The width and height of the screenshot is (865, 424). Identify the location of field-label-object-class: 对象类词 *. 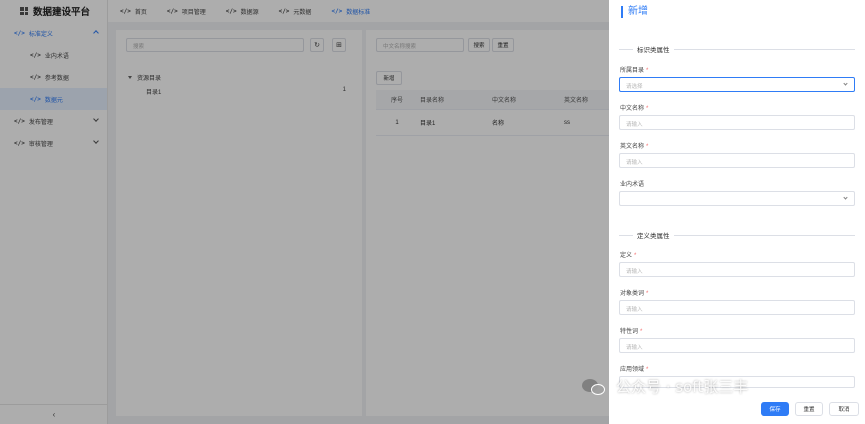
(634, 294).